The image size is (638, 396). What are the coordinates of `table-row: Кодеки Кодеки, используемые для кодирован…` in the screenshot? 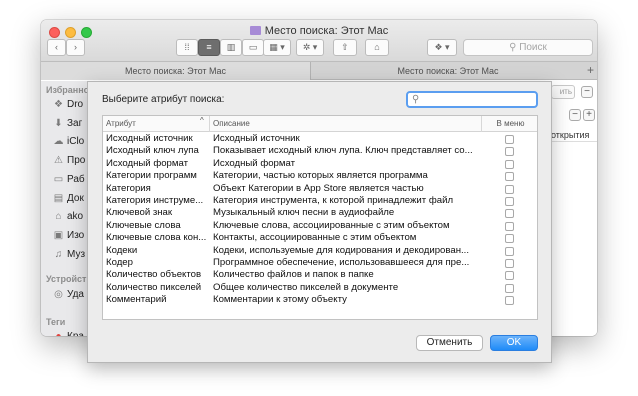 It's located at (320, 250).